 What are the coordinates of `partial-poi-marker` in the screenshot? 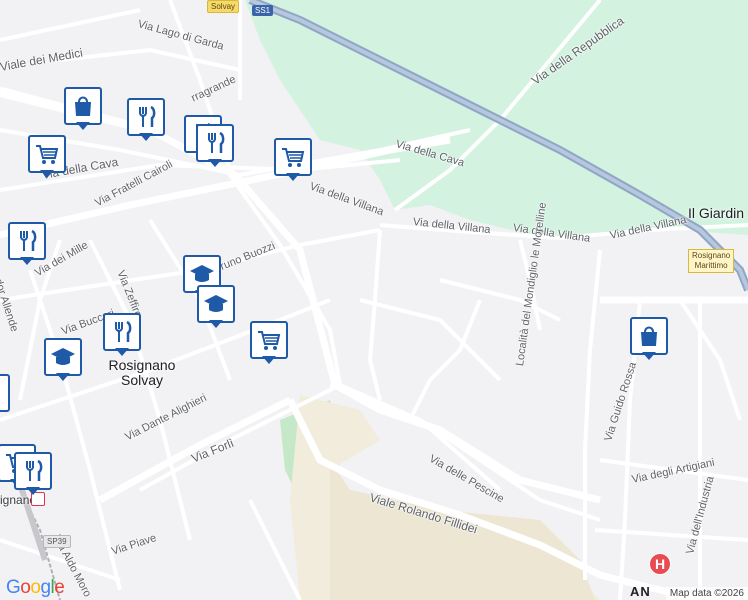 It's located at (5, 393).